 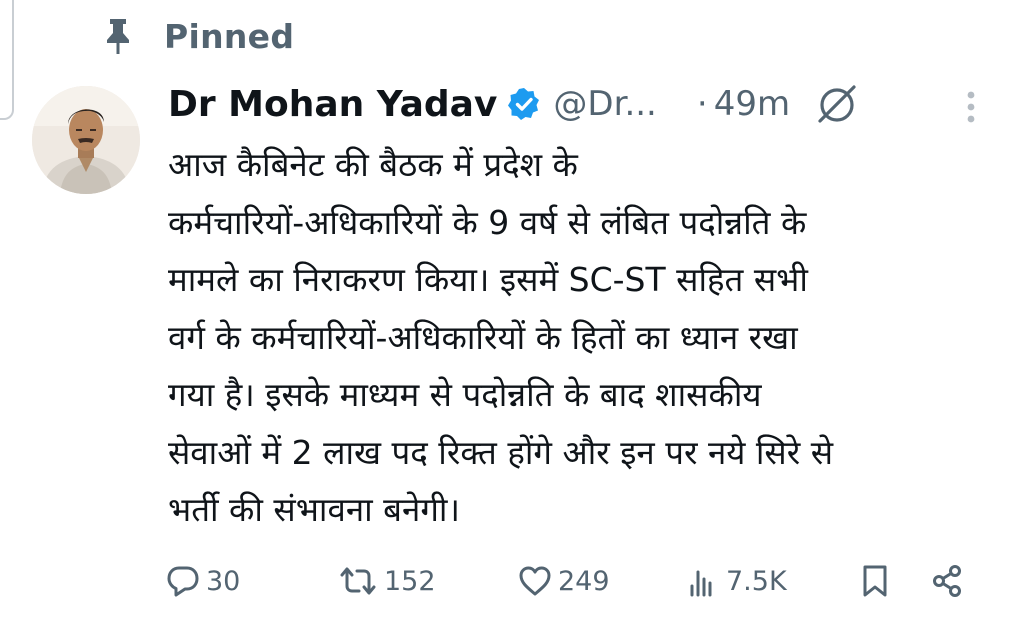 I want to click on views-count: 7.5K, so click(x=756, y=581).